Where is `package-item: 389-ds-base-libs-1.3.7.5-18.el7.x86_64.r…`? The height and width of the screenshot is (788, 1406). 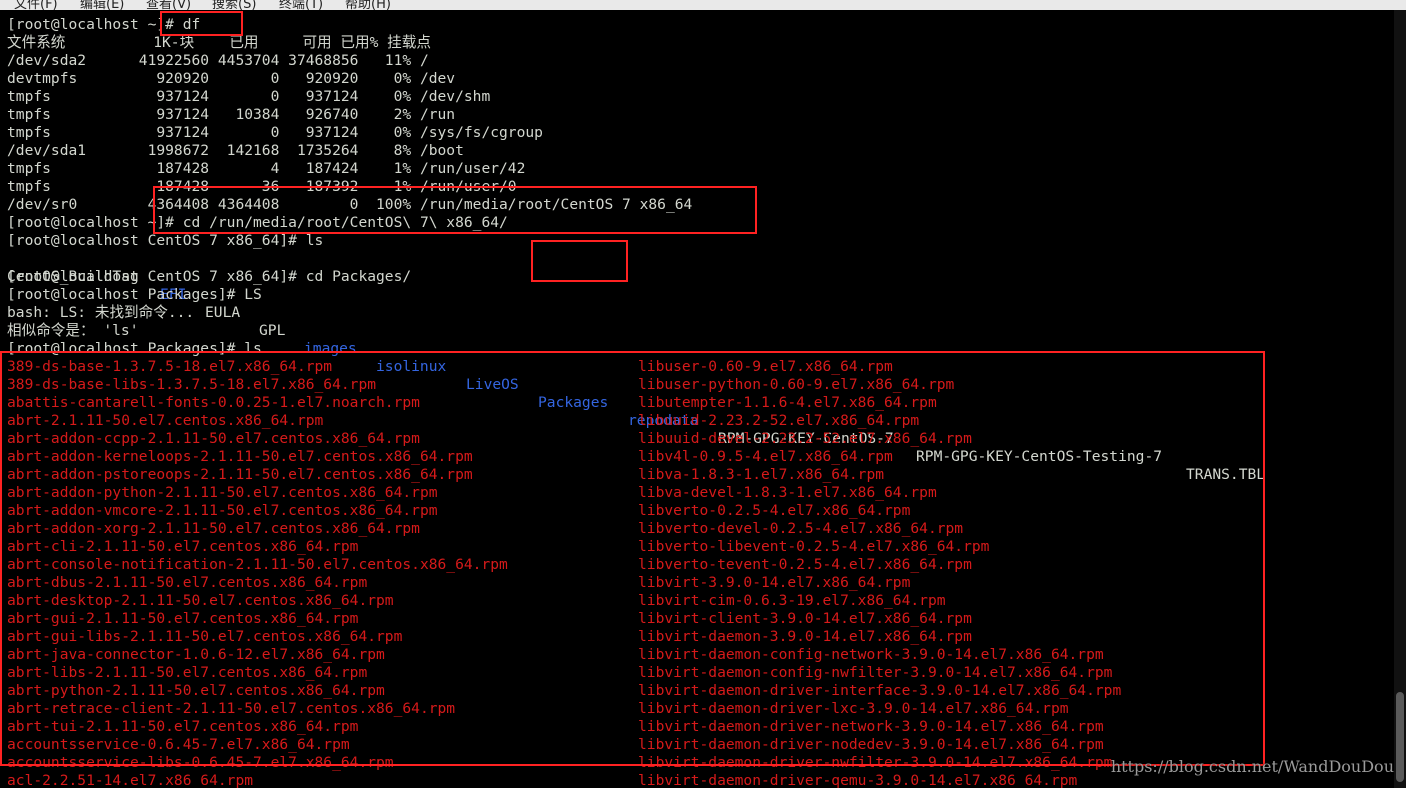
package-item: 389-ds-base-libs-1.3.7.5-18.el7.x86_64.r… is located at coordinates (192, 384).